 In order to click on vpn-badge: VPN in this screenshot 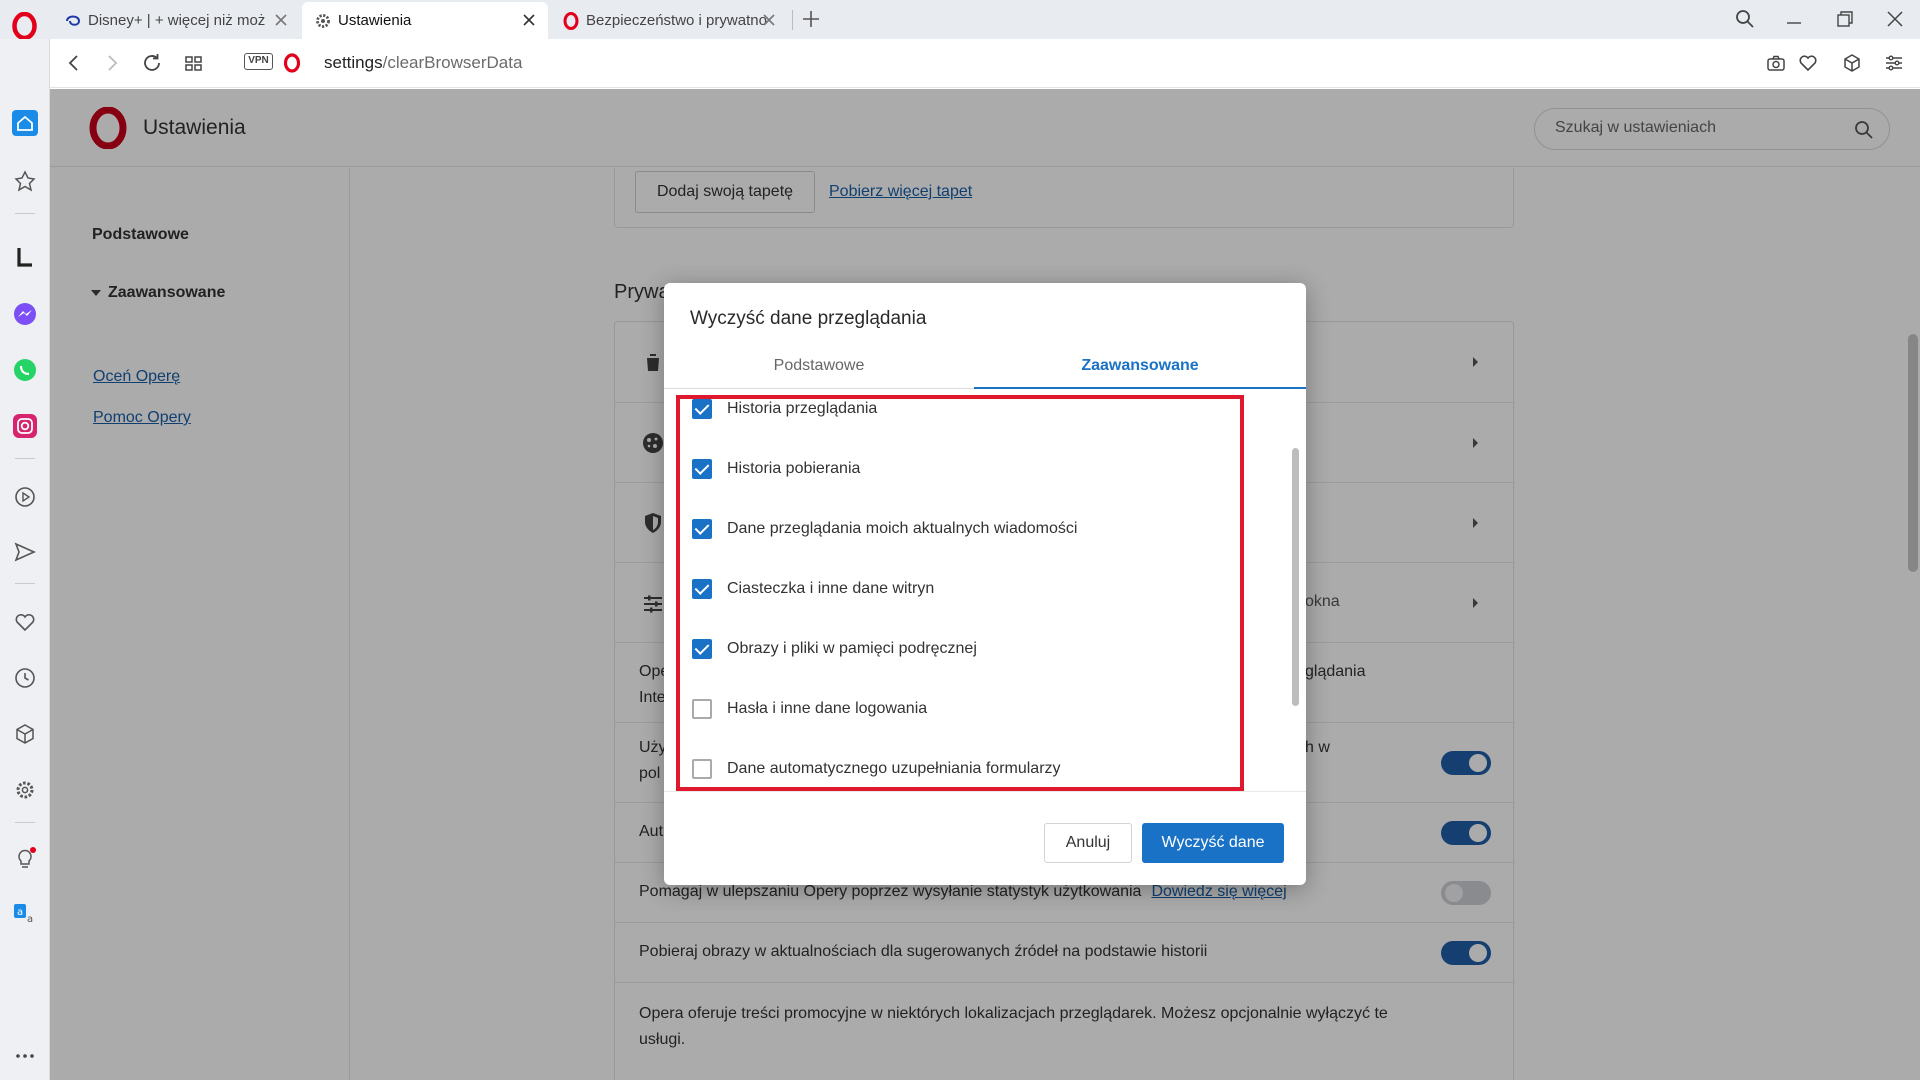, I will do `click(258, 61)`.